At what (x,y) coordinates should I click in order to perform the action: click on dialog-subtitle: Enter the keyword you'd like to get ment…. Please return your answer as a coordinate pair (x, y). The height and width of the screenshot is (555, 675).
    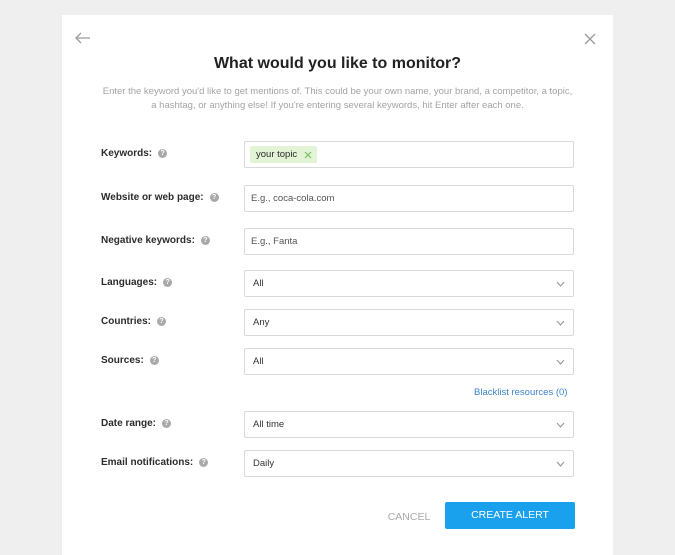
    Looking at the image, I should click on (337, 98).